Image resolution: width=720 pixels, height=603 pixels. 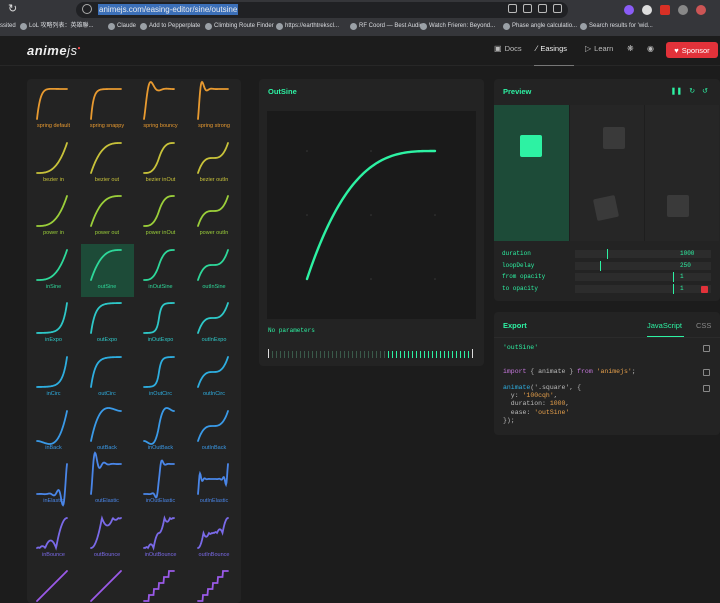 I want to click on easing-cell: bezier in, so click(x=53, y=163).